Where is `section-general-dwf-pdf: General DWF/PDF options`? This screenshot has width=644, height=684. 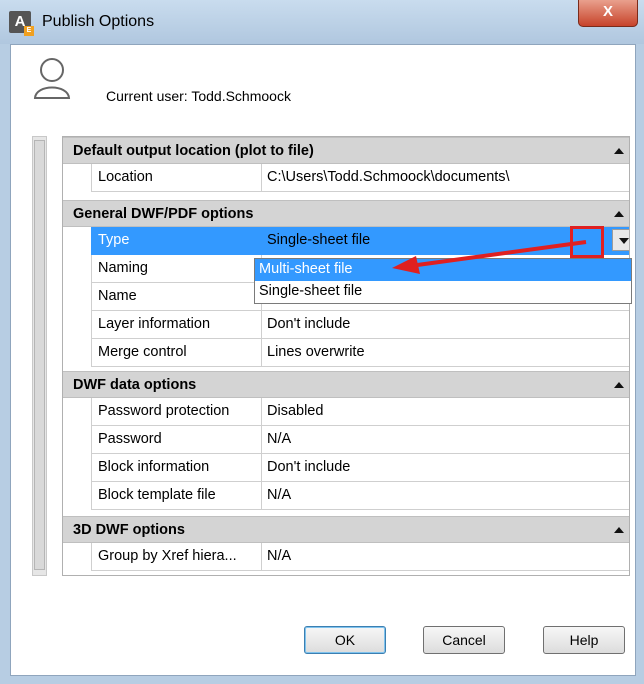
section-general-dwf-pdf: General DWF/PDF options is located at coordinates (346, 213).